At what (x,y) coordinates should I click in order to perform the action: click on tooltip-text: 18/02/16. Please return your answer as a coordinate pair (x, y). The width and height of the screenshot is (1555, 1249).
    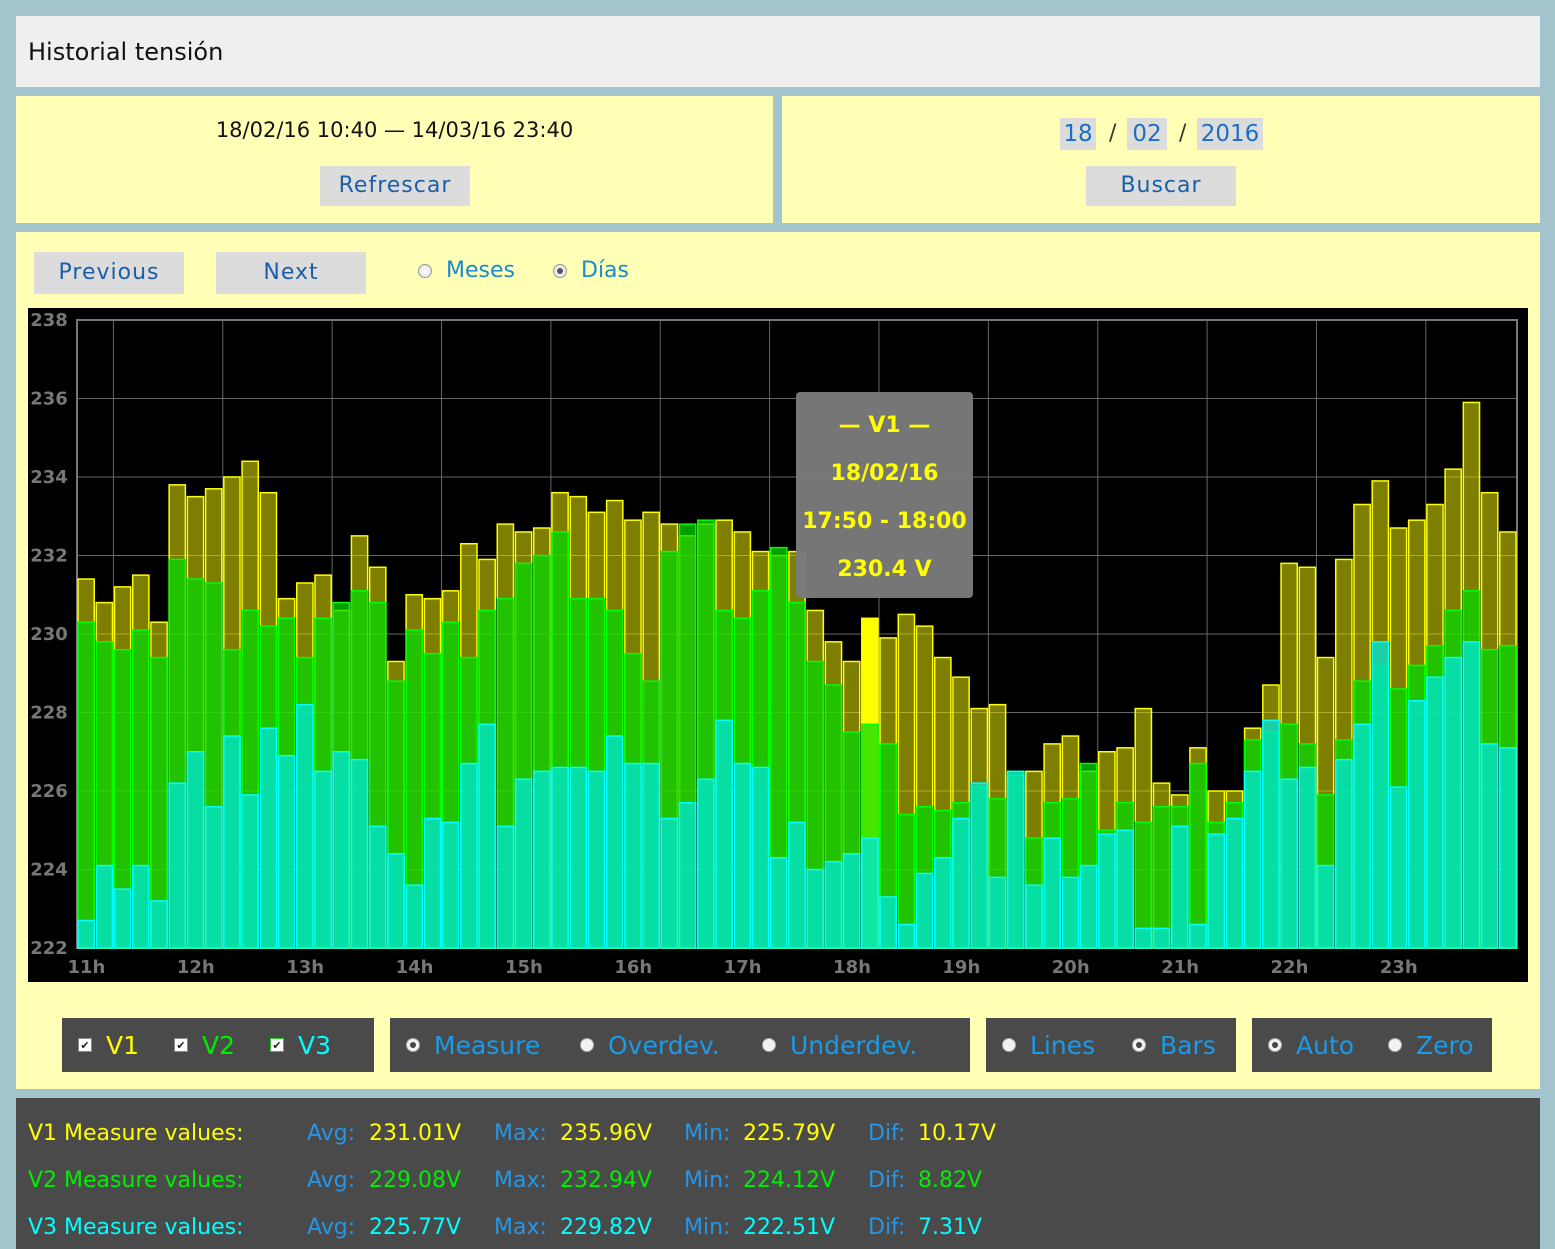
    Looking at the image, I should click on (885, 473).